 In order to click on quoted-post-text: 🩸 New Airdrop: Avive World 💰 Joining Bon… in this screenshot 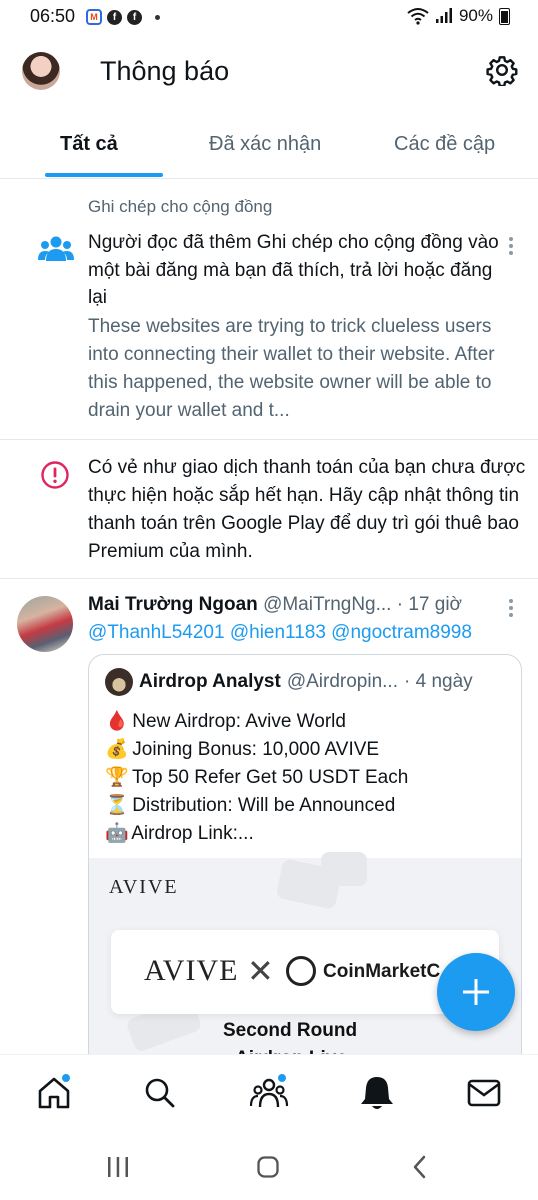, I will do `click(256, 778)`.